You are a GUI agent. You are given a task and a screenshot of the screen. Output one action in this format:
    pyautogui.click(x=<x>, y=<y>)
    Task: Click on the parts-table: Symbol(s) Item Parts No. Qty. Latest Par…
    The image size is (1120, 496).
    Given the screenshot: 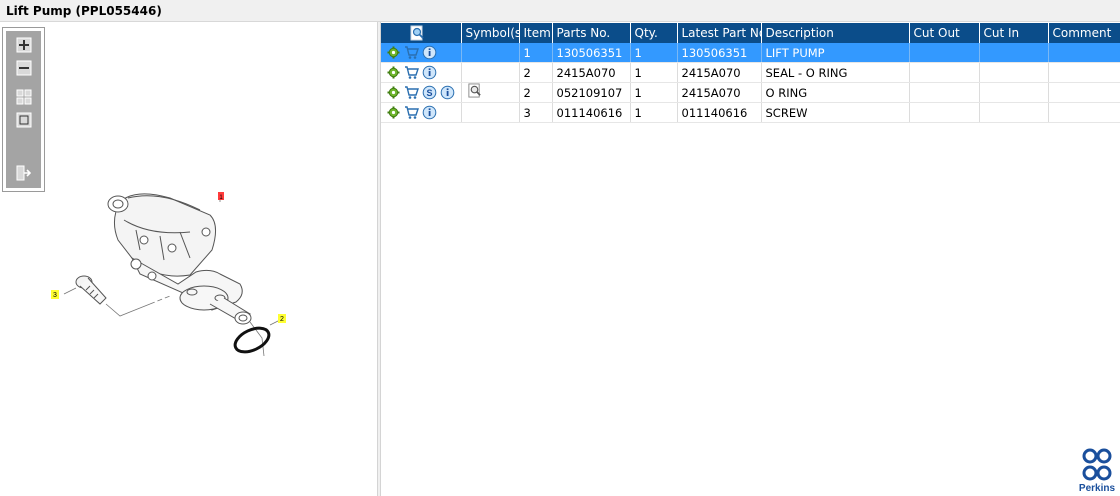 What is the action you would take?
    pyautogui.click(x=750, y=73)
    